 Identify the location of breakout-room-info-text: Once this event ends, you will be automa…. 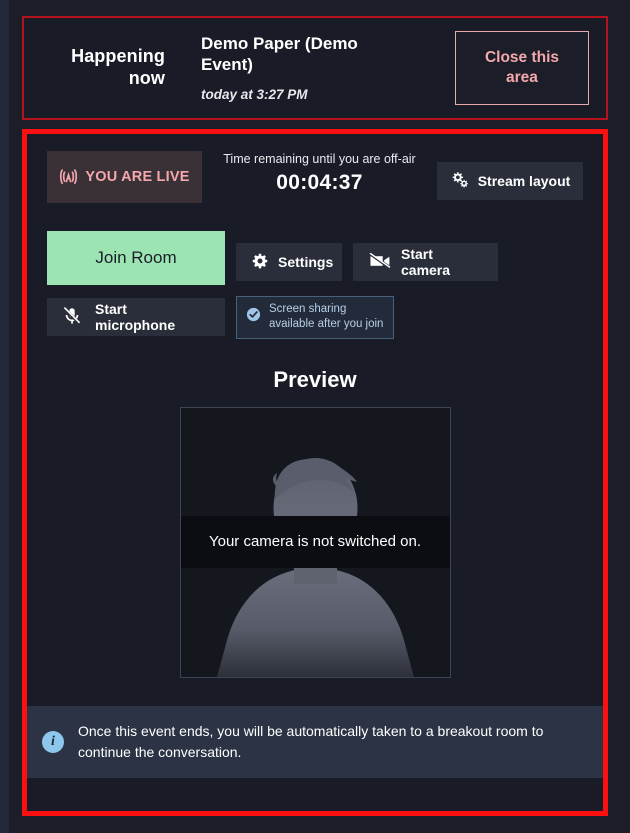
(311, 741).